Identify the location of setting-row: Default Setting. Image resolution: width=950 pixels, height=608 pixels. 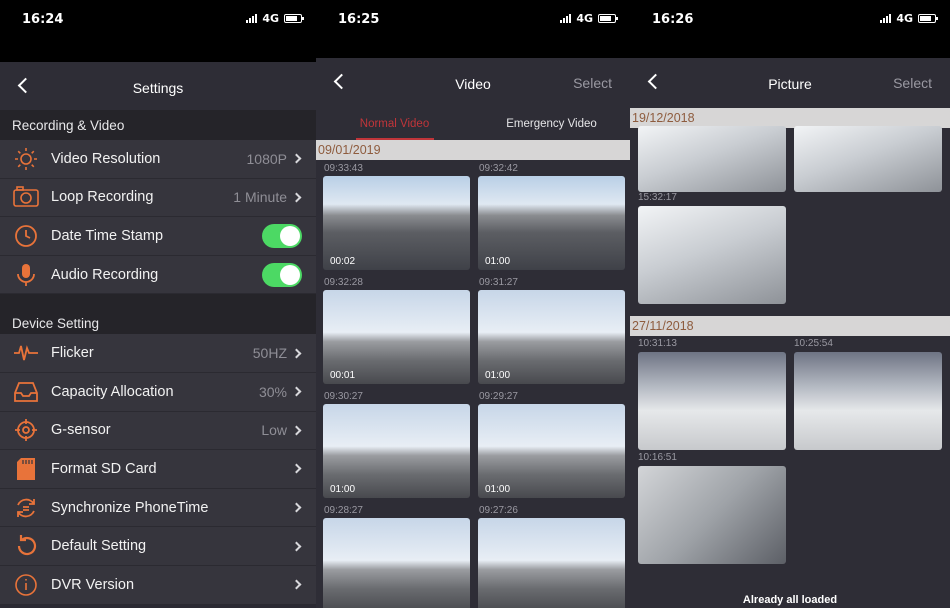
(158, 546).